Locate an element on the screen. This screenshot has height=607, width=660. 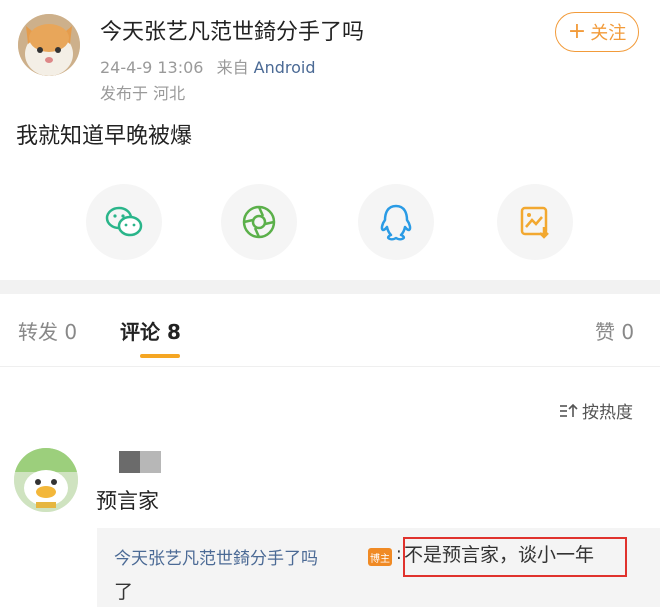
tabs-divider is located at coordinates (330, 366).